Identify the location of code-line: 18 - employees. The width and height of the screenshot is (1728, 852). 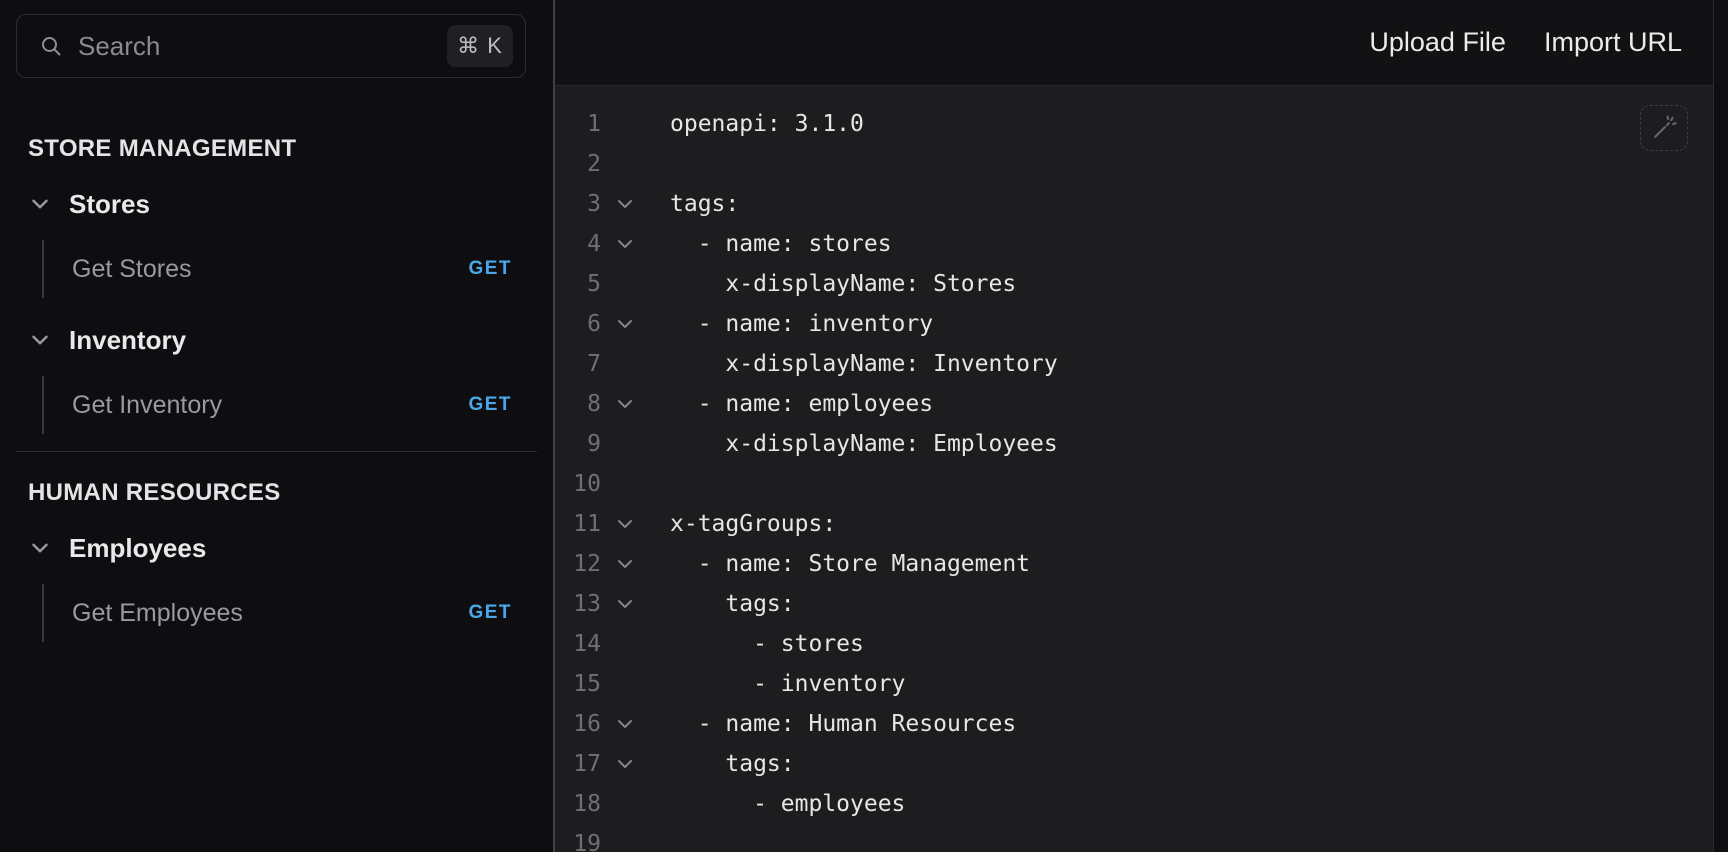
(1141, 804).